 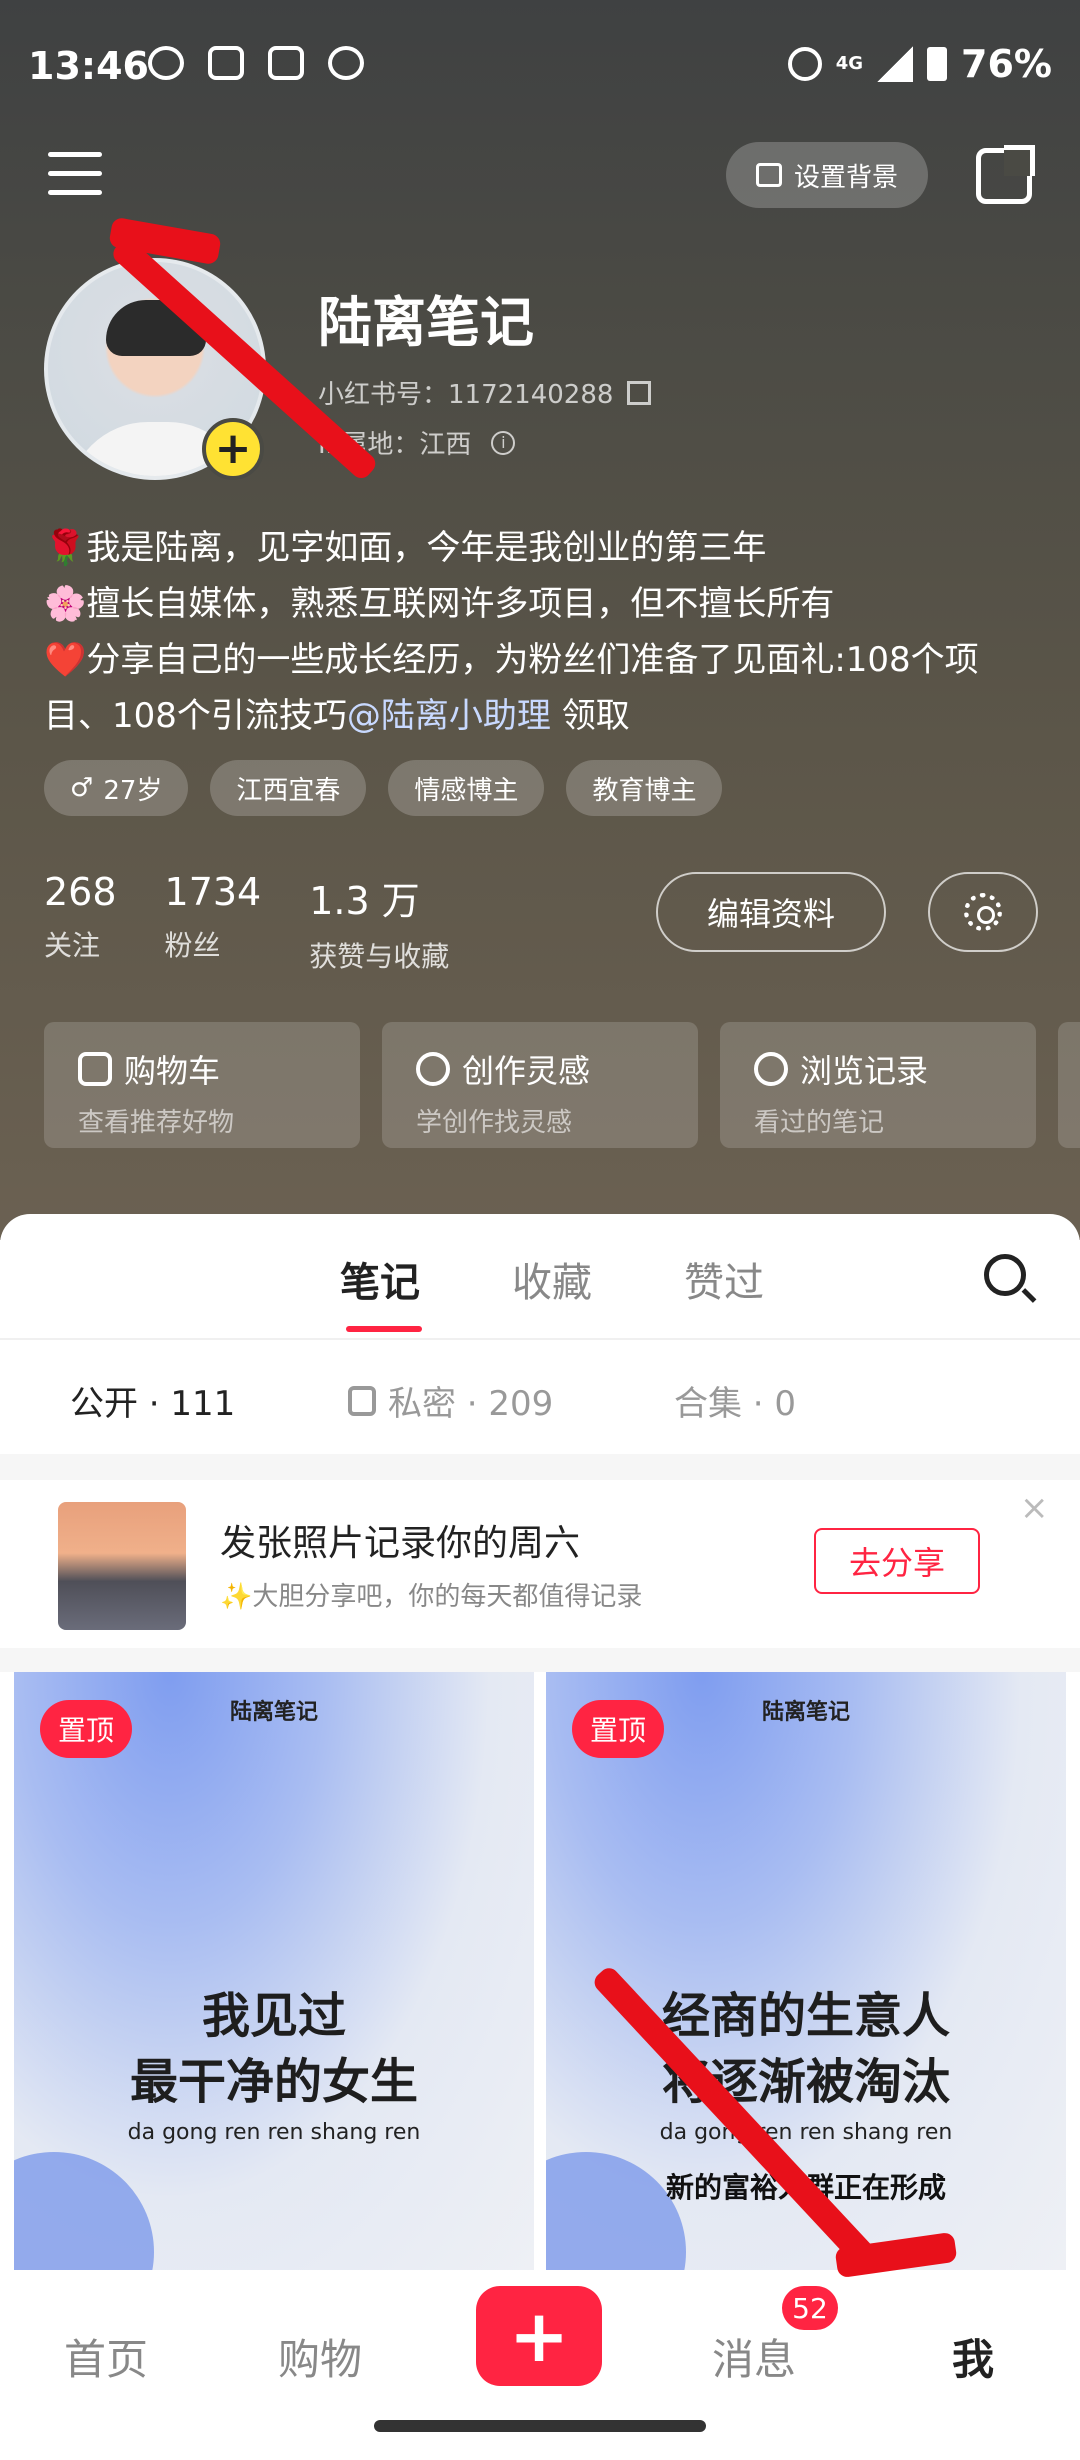 I want to click on qr-code-icon, so click(x=639, y=392).